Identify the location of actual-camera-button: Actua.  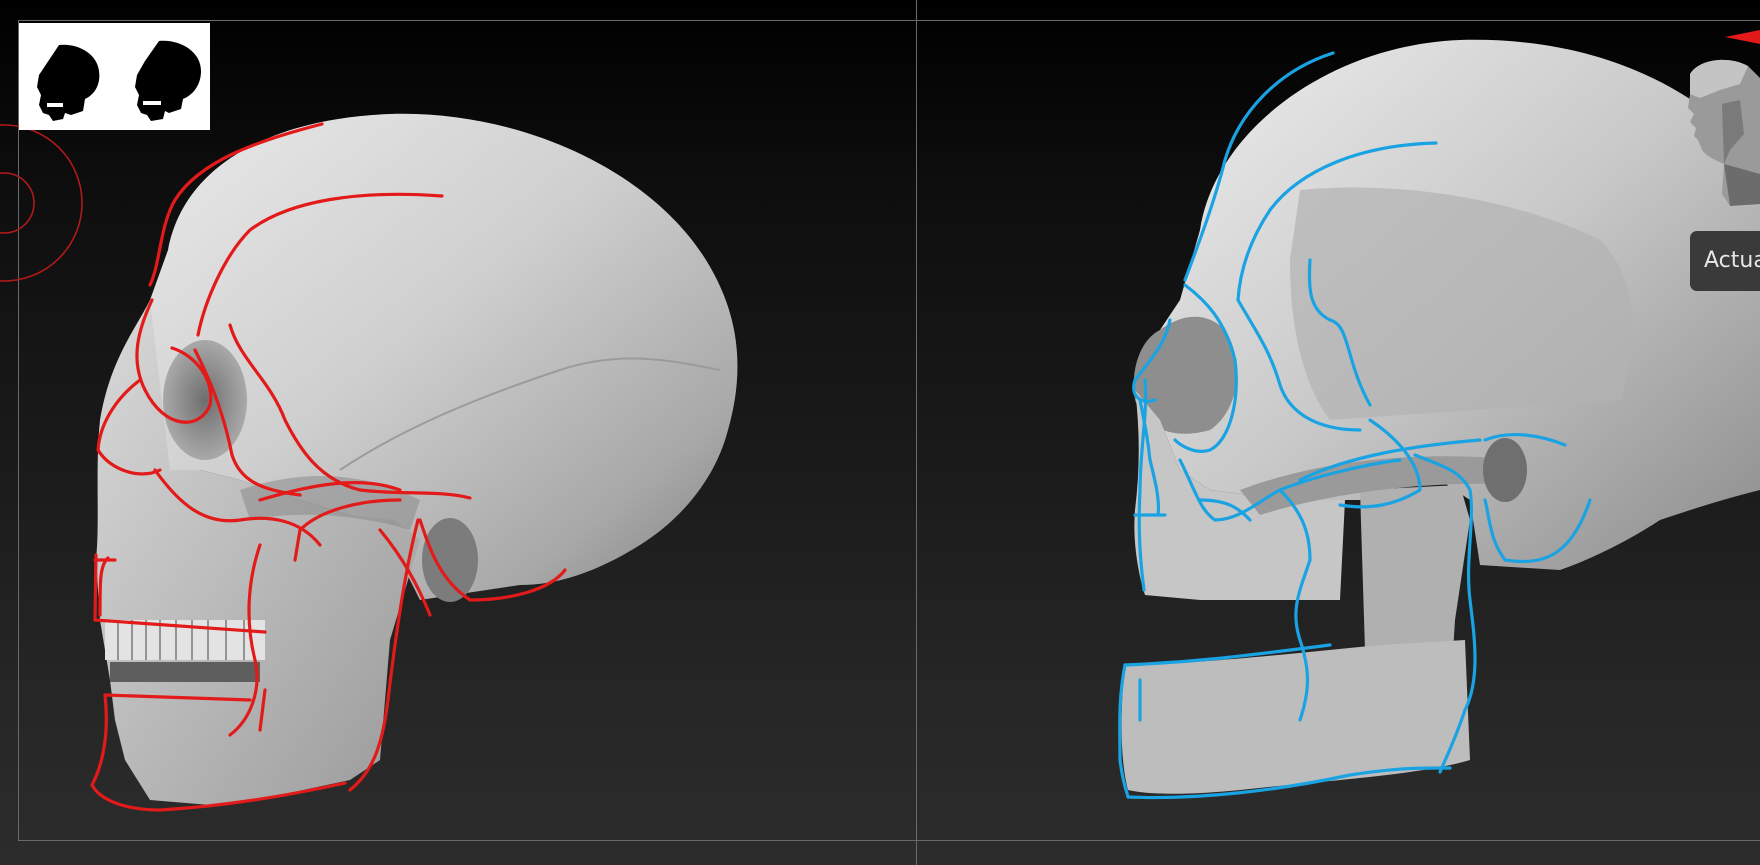
(1725, 261).